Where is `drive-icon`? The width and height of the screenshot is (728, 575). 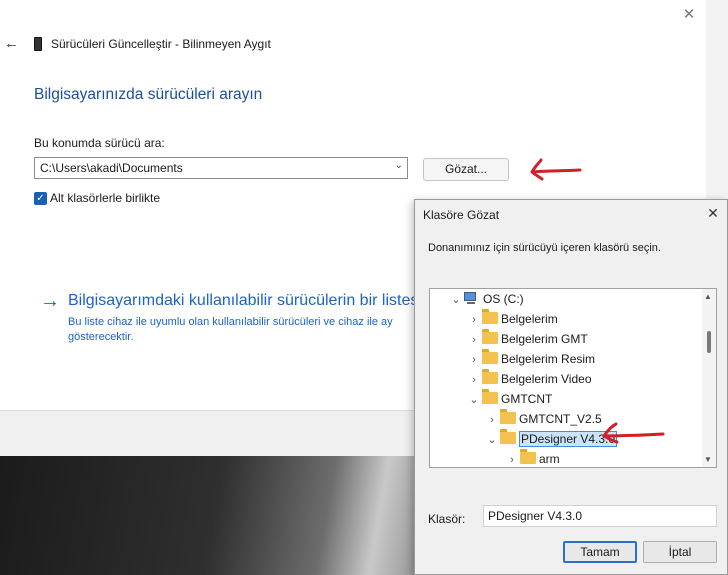
drive-icon is located at coordinates (472, 298).